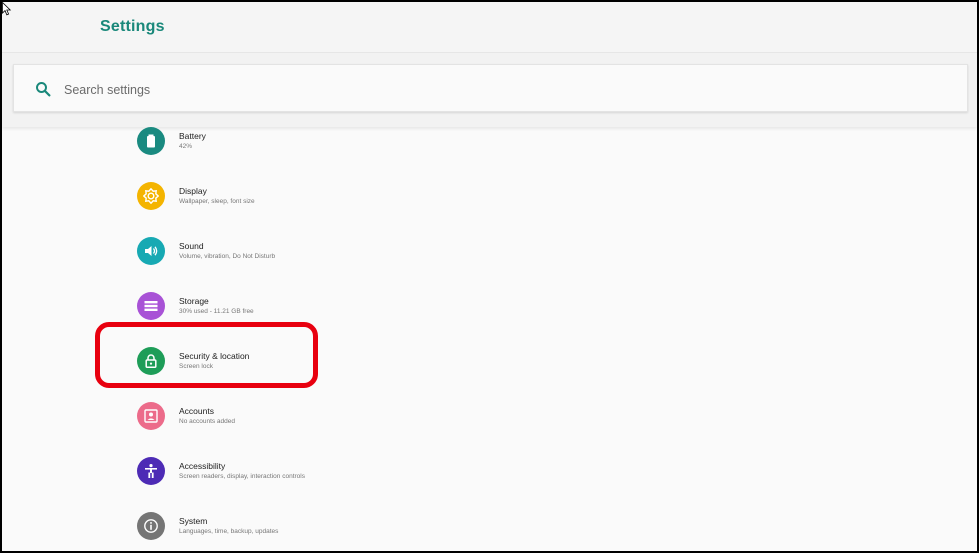  Describe the element at coordinates (196, 411) in the screenshot. I see `settings-item-label: Accounts` at that location.